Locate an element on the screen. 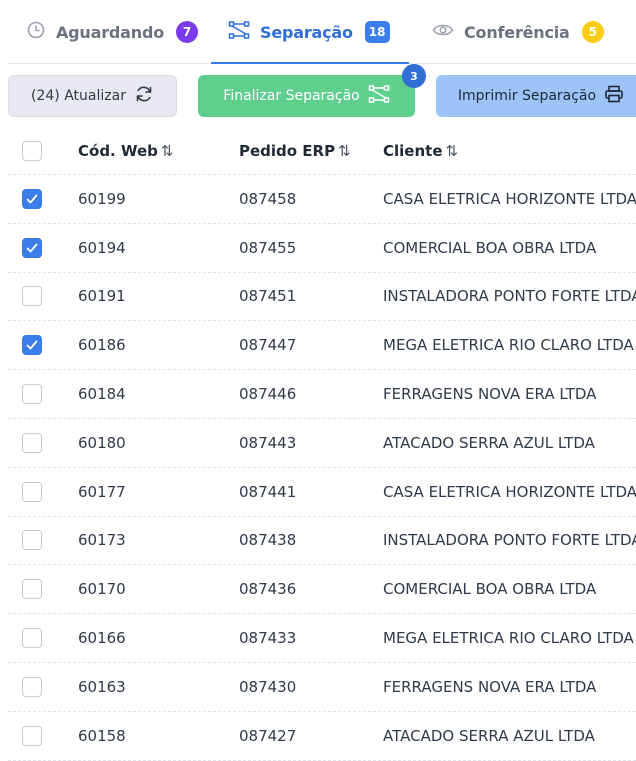 This screenshot has width=636, height=761. cell-cod-web: 60180 is located at coordinates (102, 442).